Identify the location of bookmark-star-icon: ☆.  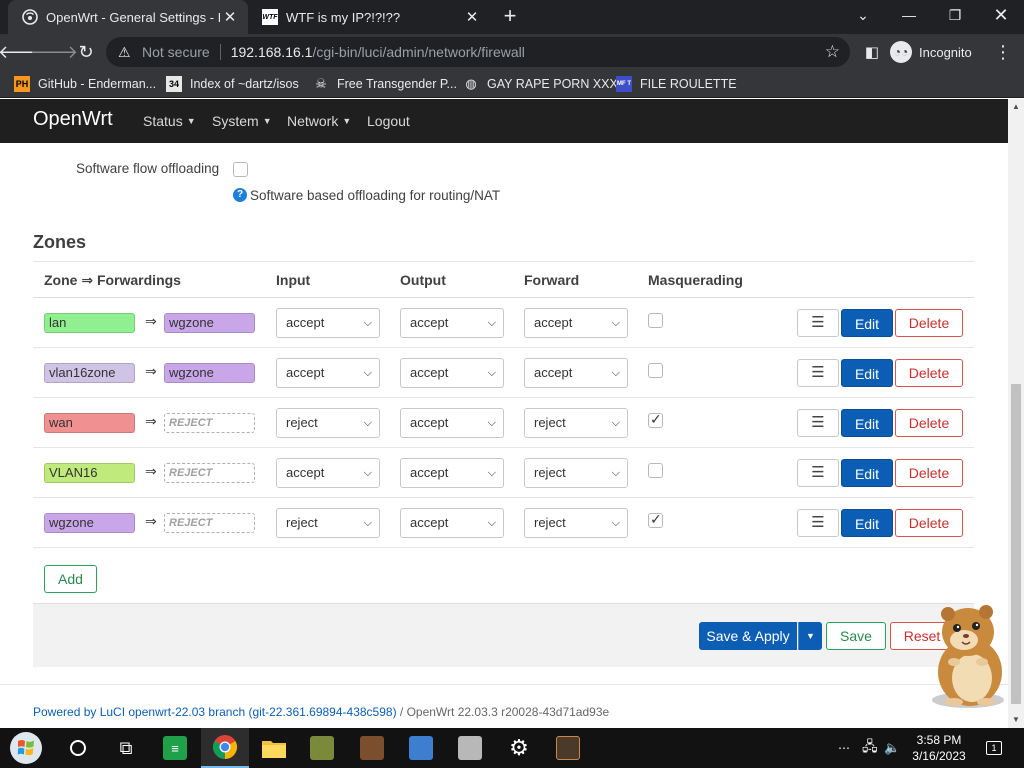
(832, 52).